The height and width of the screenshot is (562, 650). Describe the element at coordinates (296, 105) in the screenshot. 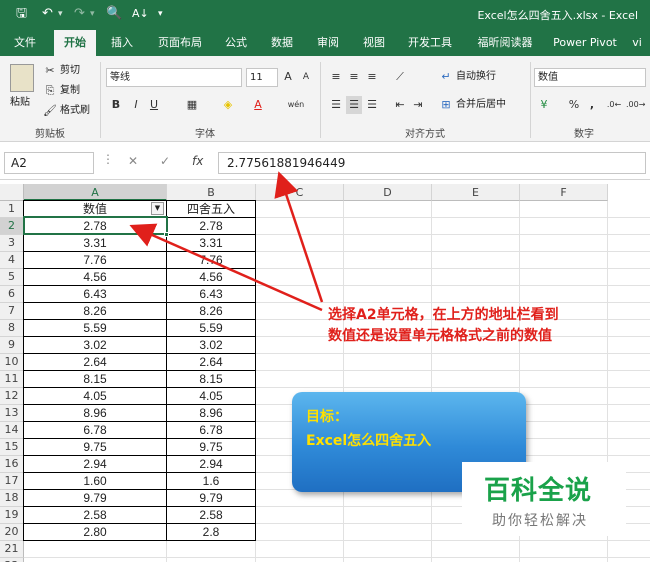

I see `phonetic-icon: wén` at that location.